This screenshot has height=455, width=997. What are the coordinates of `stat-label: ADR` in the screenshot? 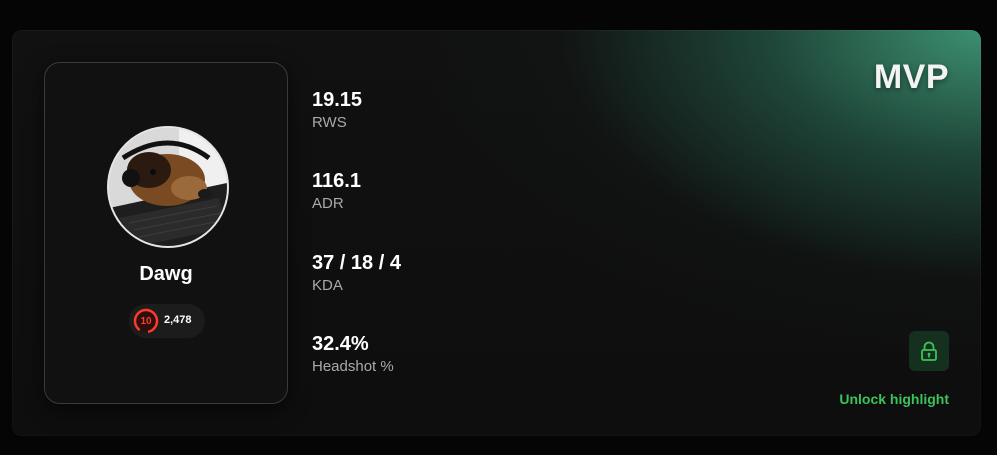 It's located at (328, 203).